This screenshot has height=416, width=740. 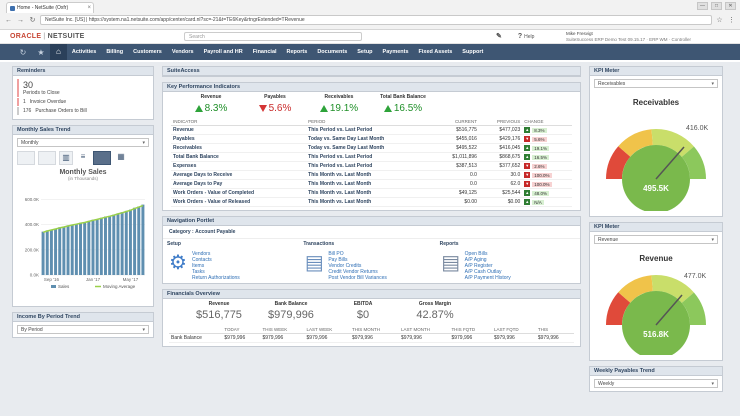 I want to click on down-arrow-icon, so click(x=262, y=108).